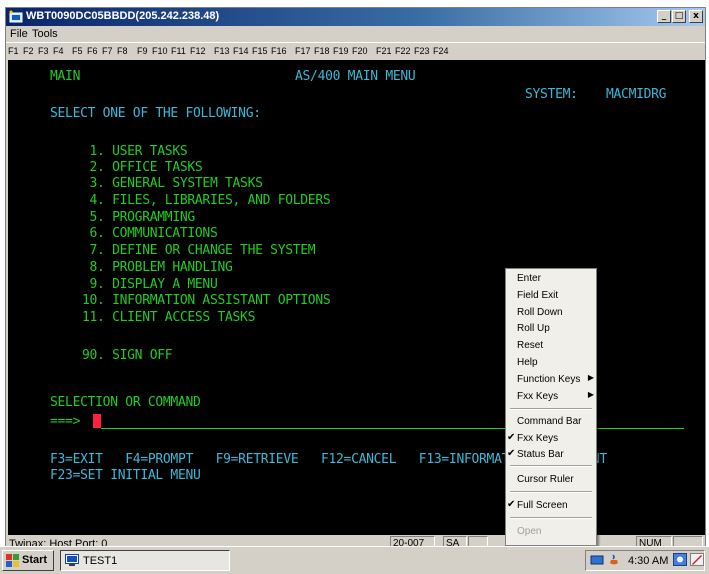  I want to click on fkey-button-f21: F21, so click(384, 51).